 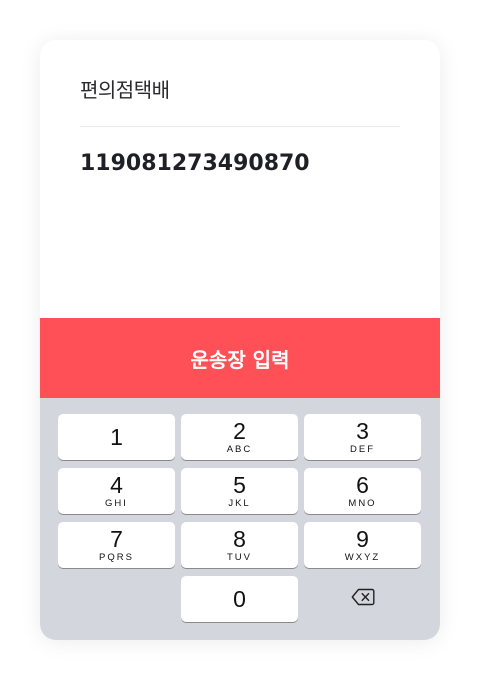 I want to click on key-digit: 1, so click(x=116, y=437).